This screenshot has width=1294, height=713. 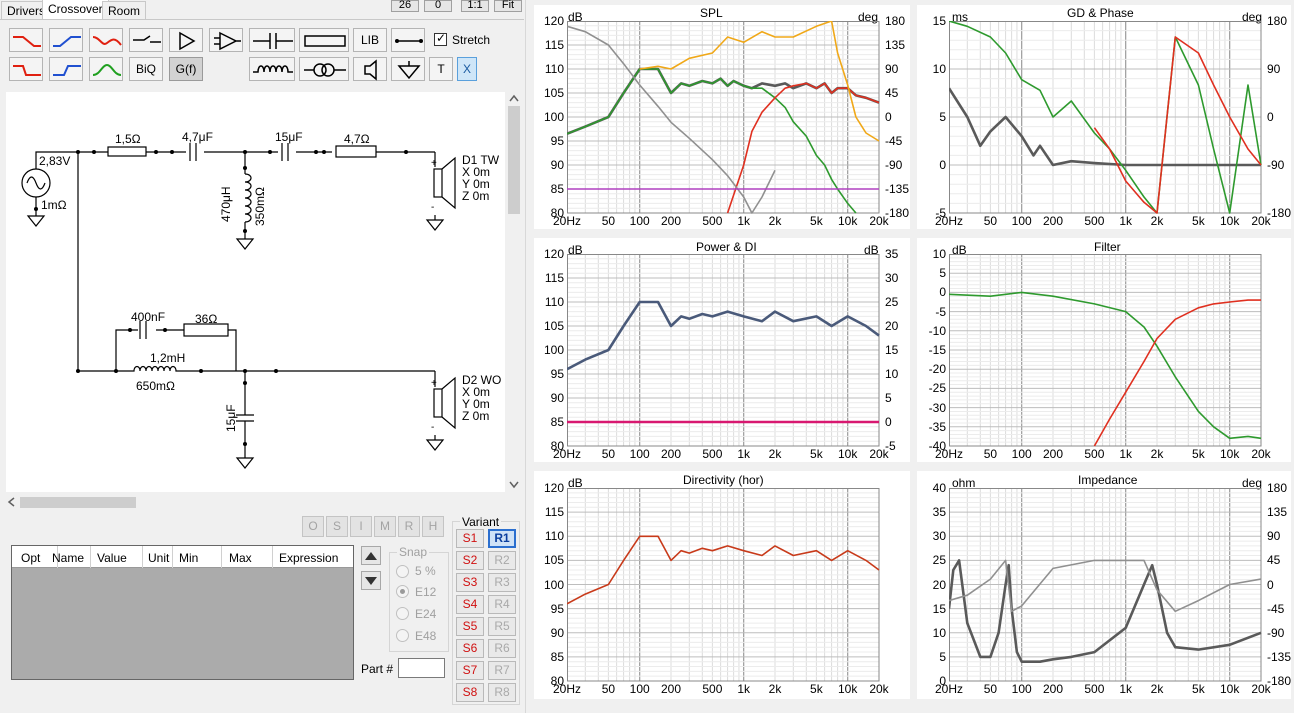 What do you see at coordinates (470, 538) in the screenshot?
I see `variant-s1-button: S1` at bounding box center [470, 538].